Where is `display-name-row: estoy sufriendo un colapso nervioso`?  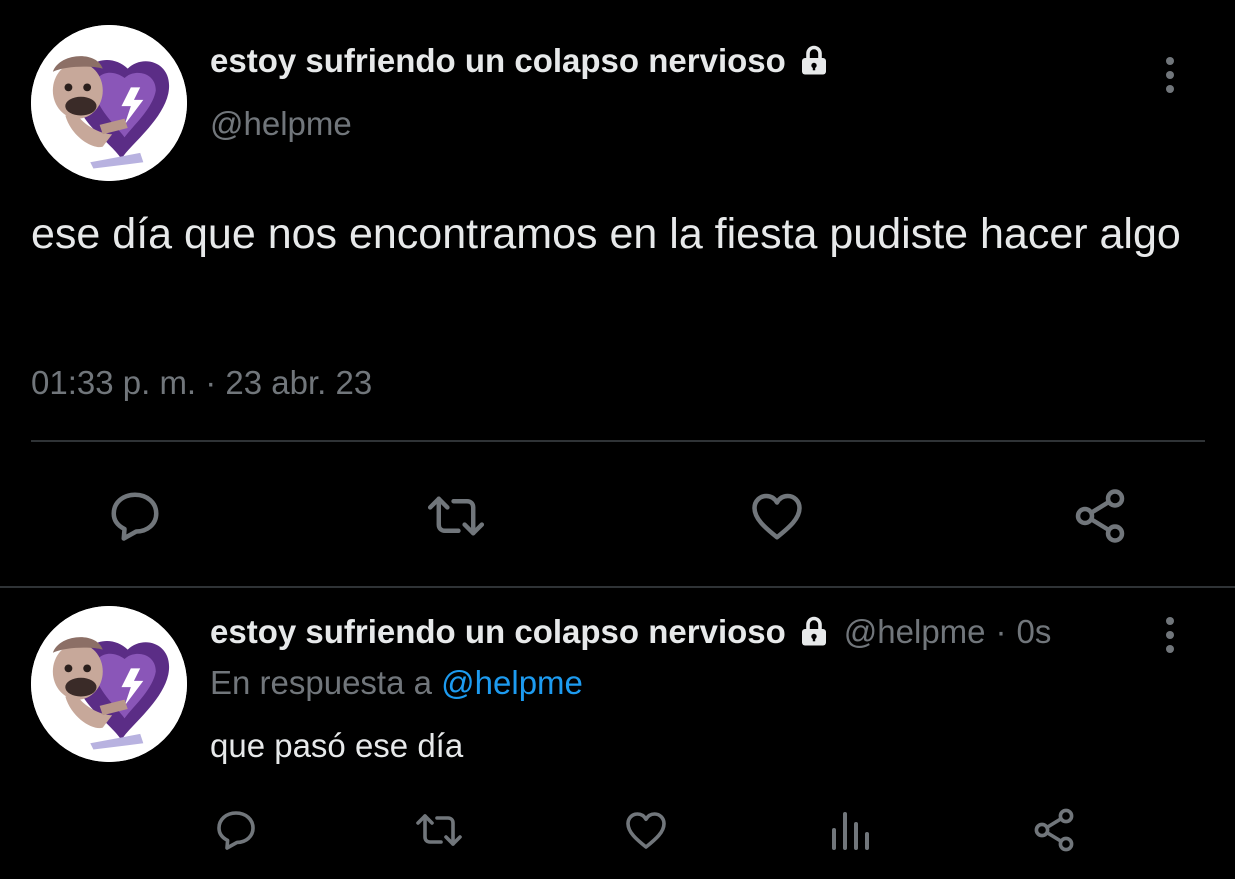 display-name-row: estoy sufriendo un colapso nervioso is located at coordinates (521, 61).